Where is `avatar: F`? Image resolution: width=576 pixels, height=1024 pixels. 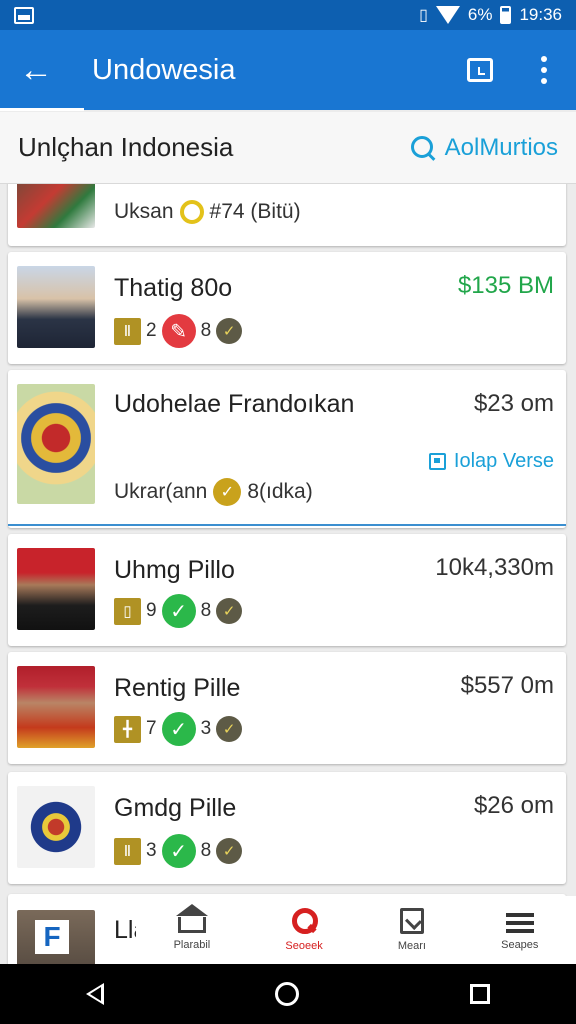 avatar: F is located at coordinates (56, 937).